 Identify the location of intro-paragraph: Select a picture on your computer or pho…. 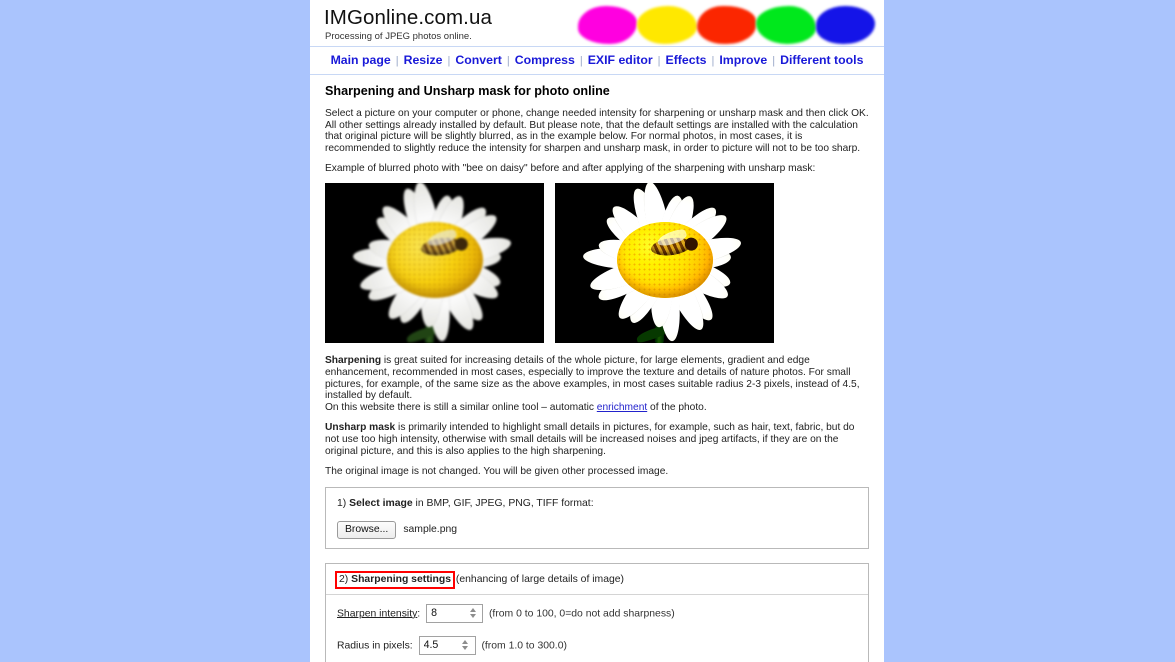
(597, 131).